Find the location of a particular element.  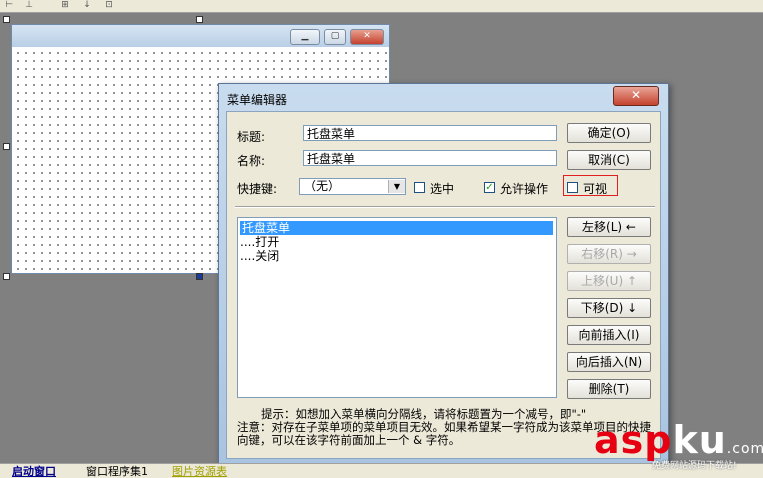

separator is located at coordinates (445, 207).